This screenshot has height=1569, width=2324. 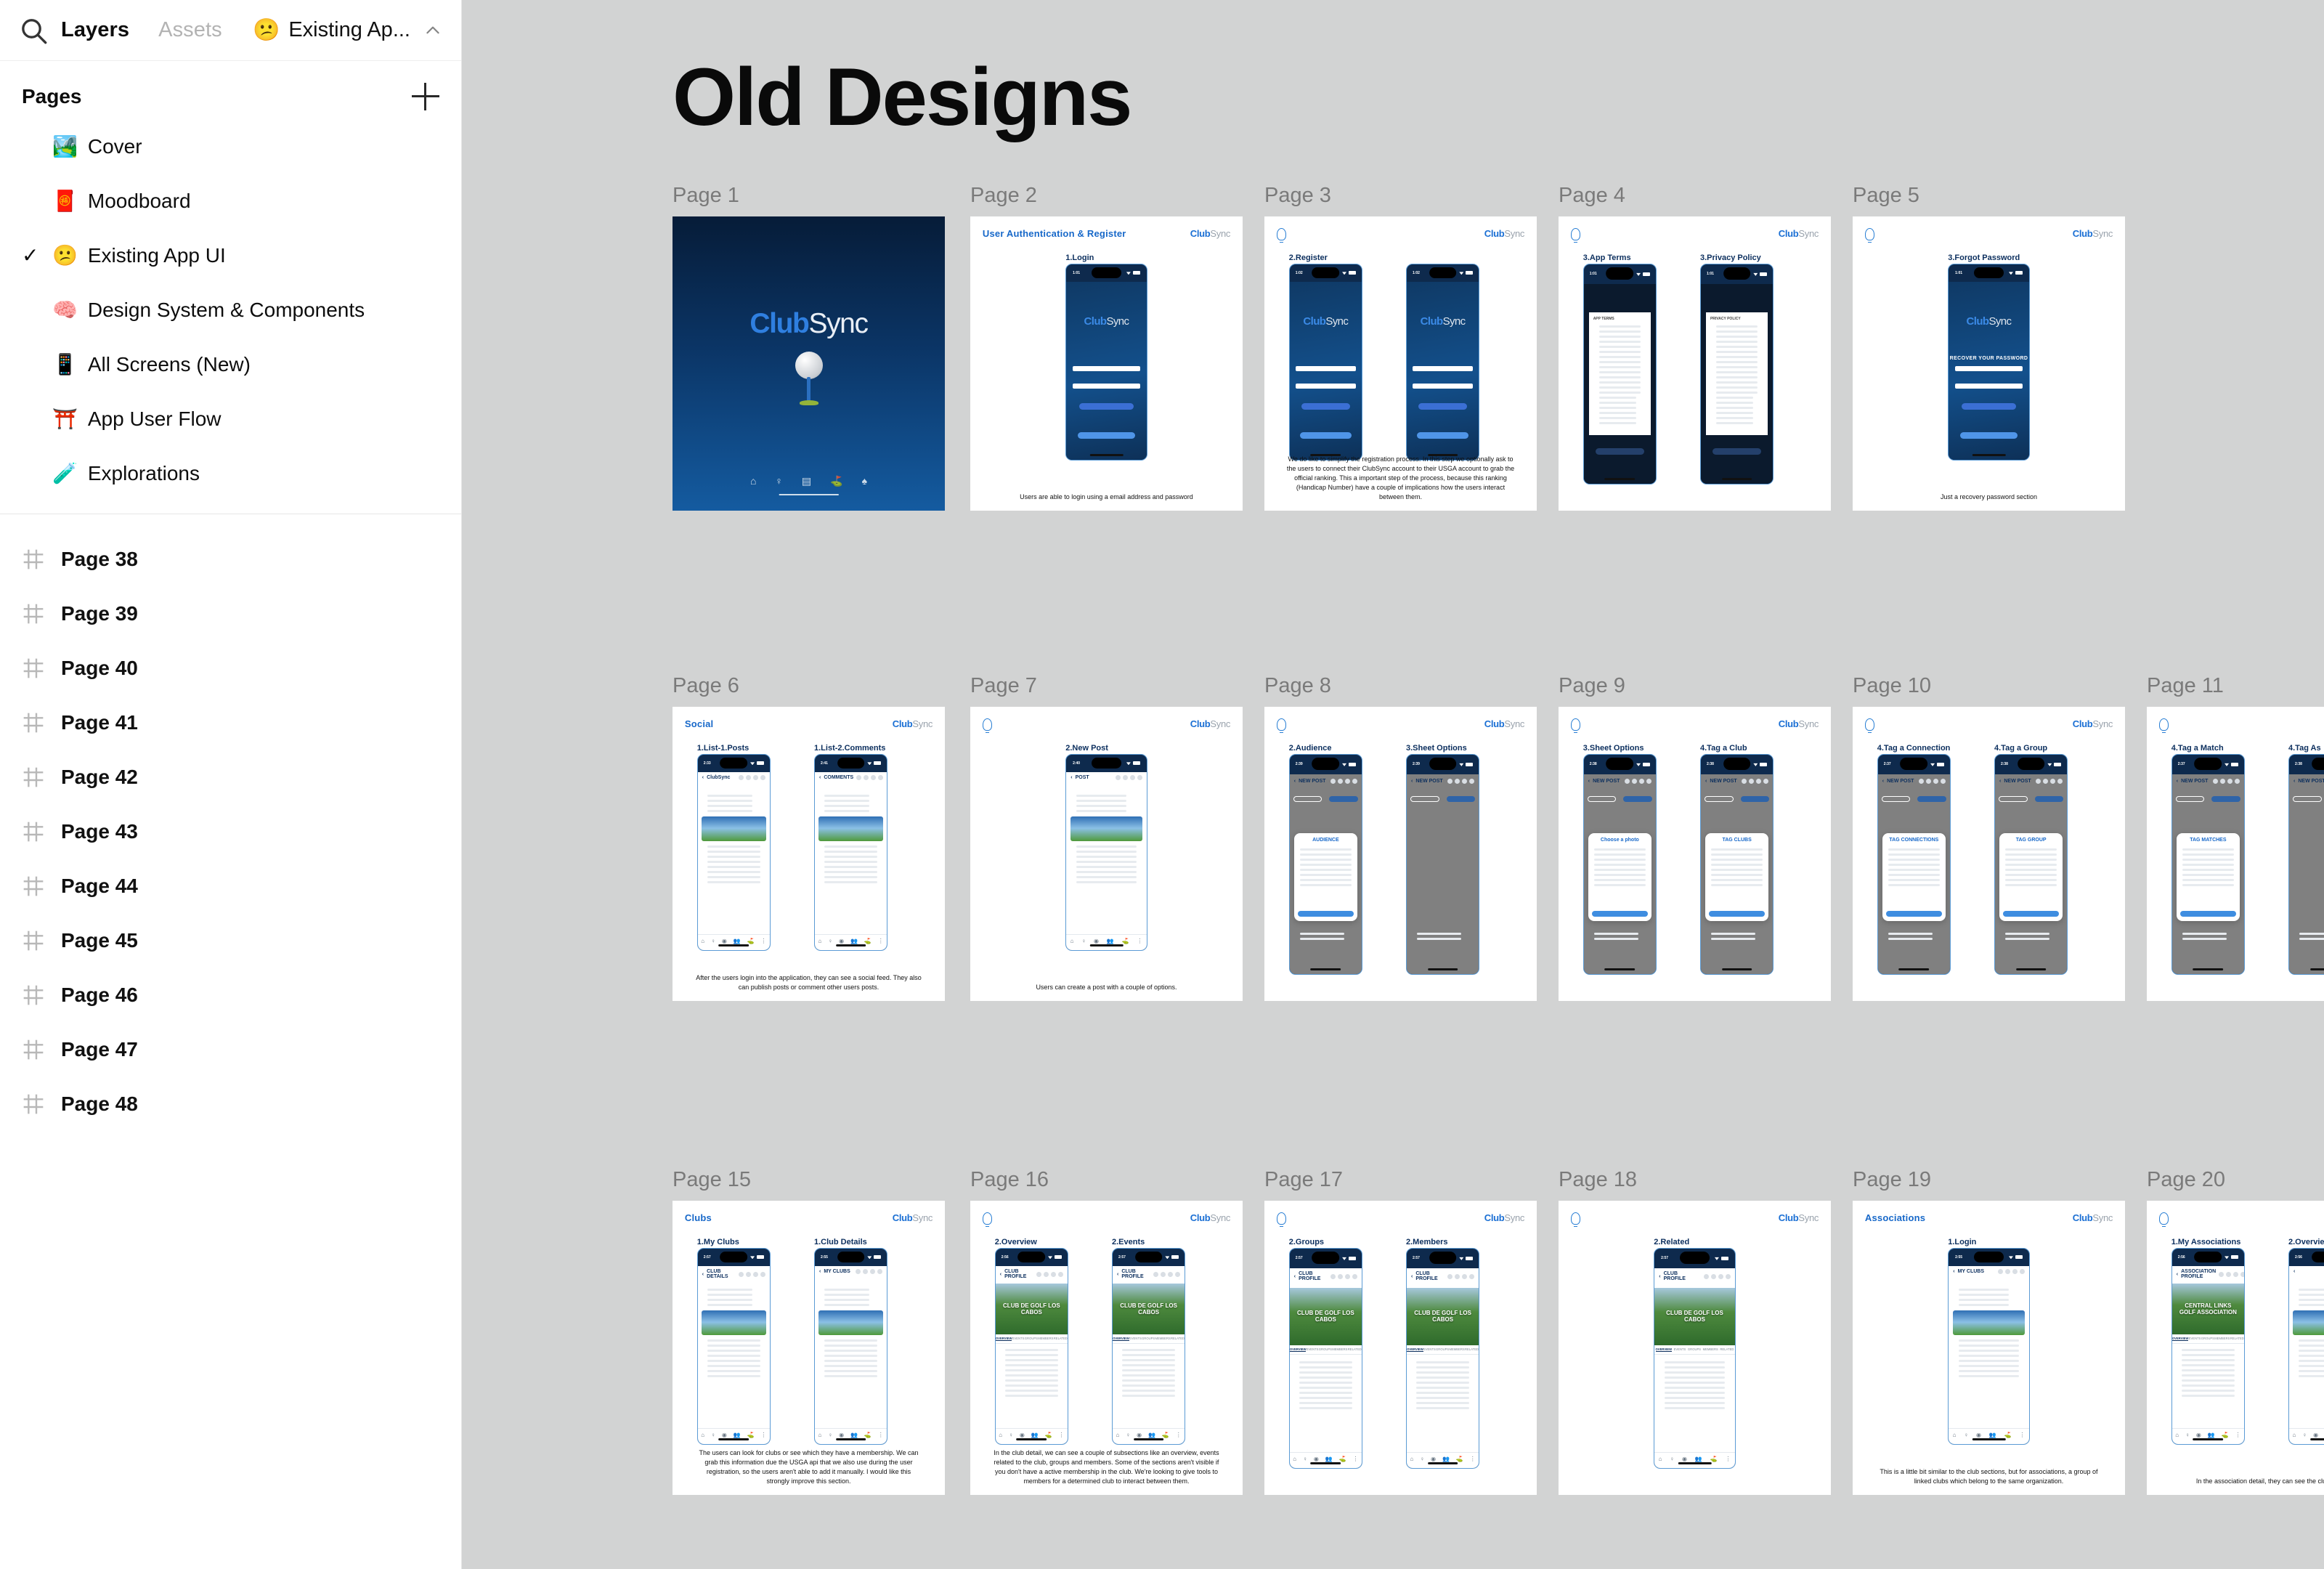 I want to click on cancel-button, so click(x=1896, y=799).